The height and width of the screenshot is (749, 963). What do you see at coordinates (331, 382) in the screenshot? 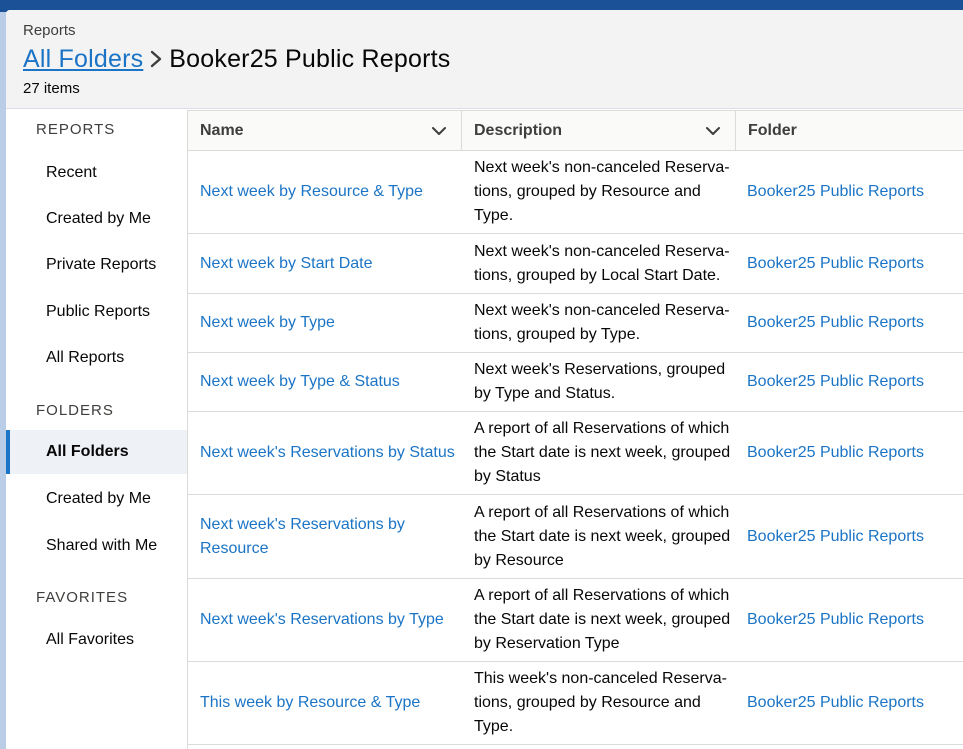
I see `report-name-link: Next week by Type & Status` at bounding box center [331, 382].